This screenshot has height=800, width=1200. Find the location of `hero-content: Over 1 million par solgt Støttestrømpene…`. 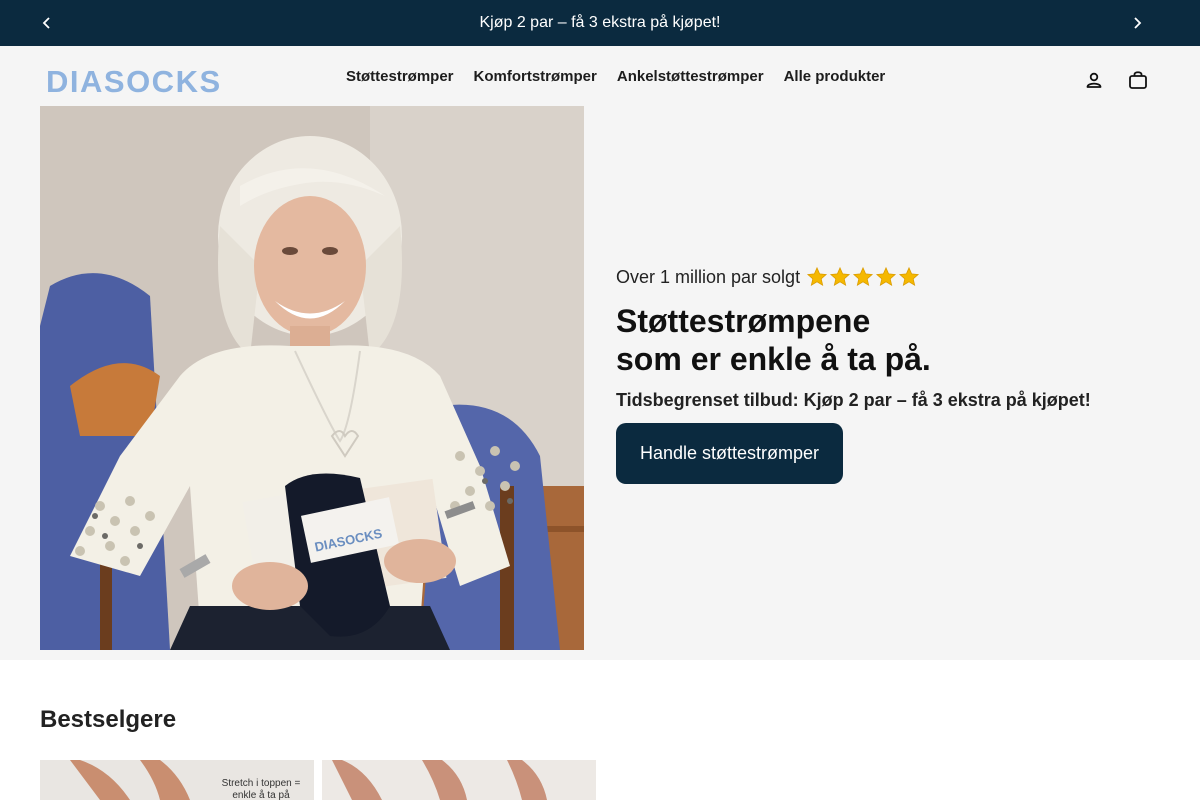

hero-content: Over 1 million par solgt Støttestrømpene… is located at coordinates (896, 375).